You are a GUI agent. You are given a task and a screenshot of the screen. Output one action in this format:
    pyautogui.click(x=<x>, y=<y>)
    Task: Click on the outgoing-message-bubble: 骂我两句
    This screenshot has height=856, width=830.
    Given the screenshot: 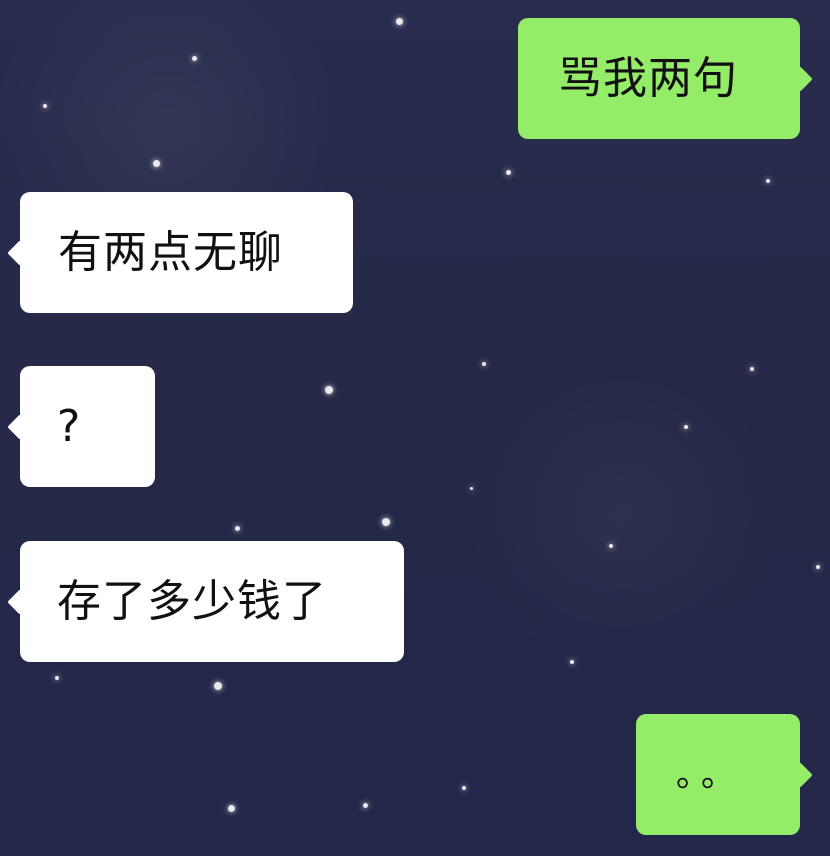 What is the action you would take?
    pyautogui.click(x=659, y=78)
    